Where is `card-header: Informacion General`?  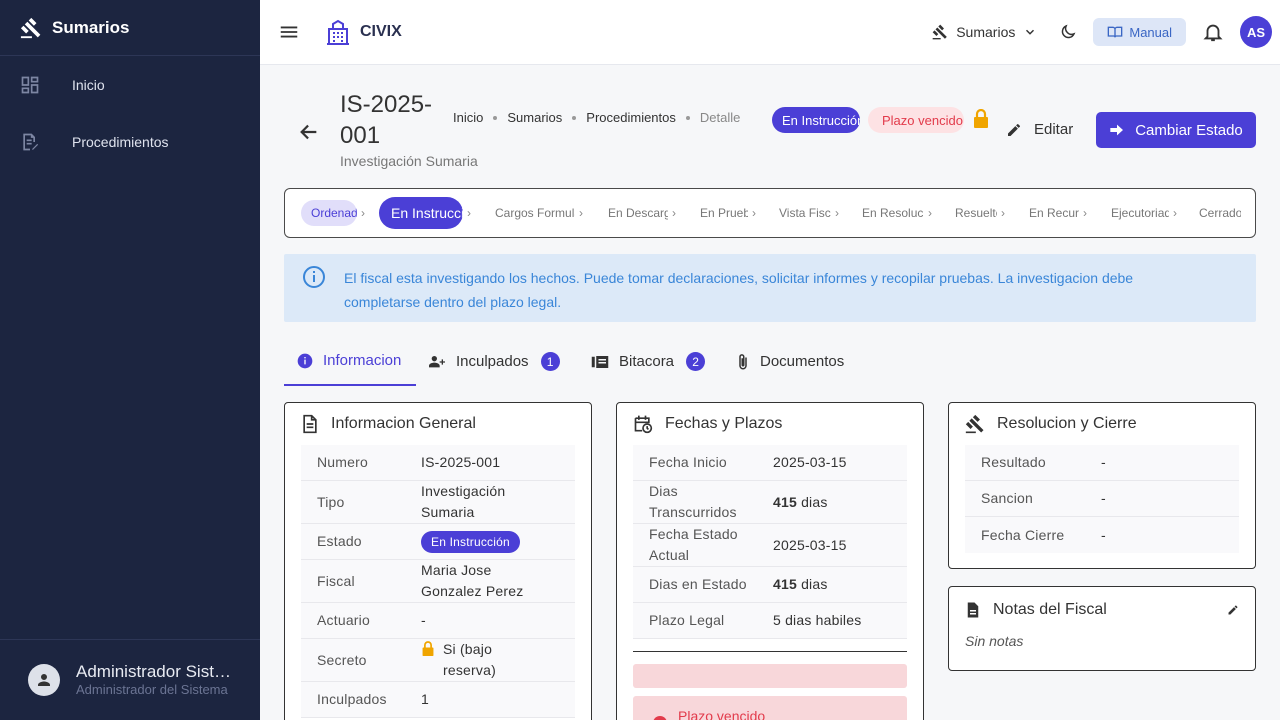
card-header: Informacion General is located at coordinates (438, 424).